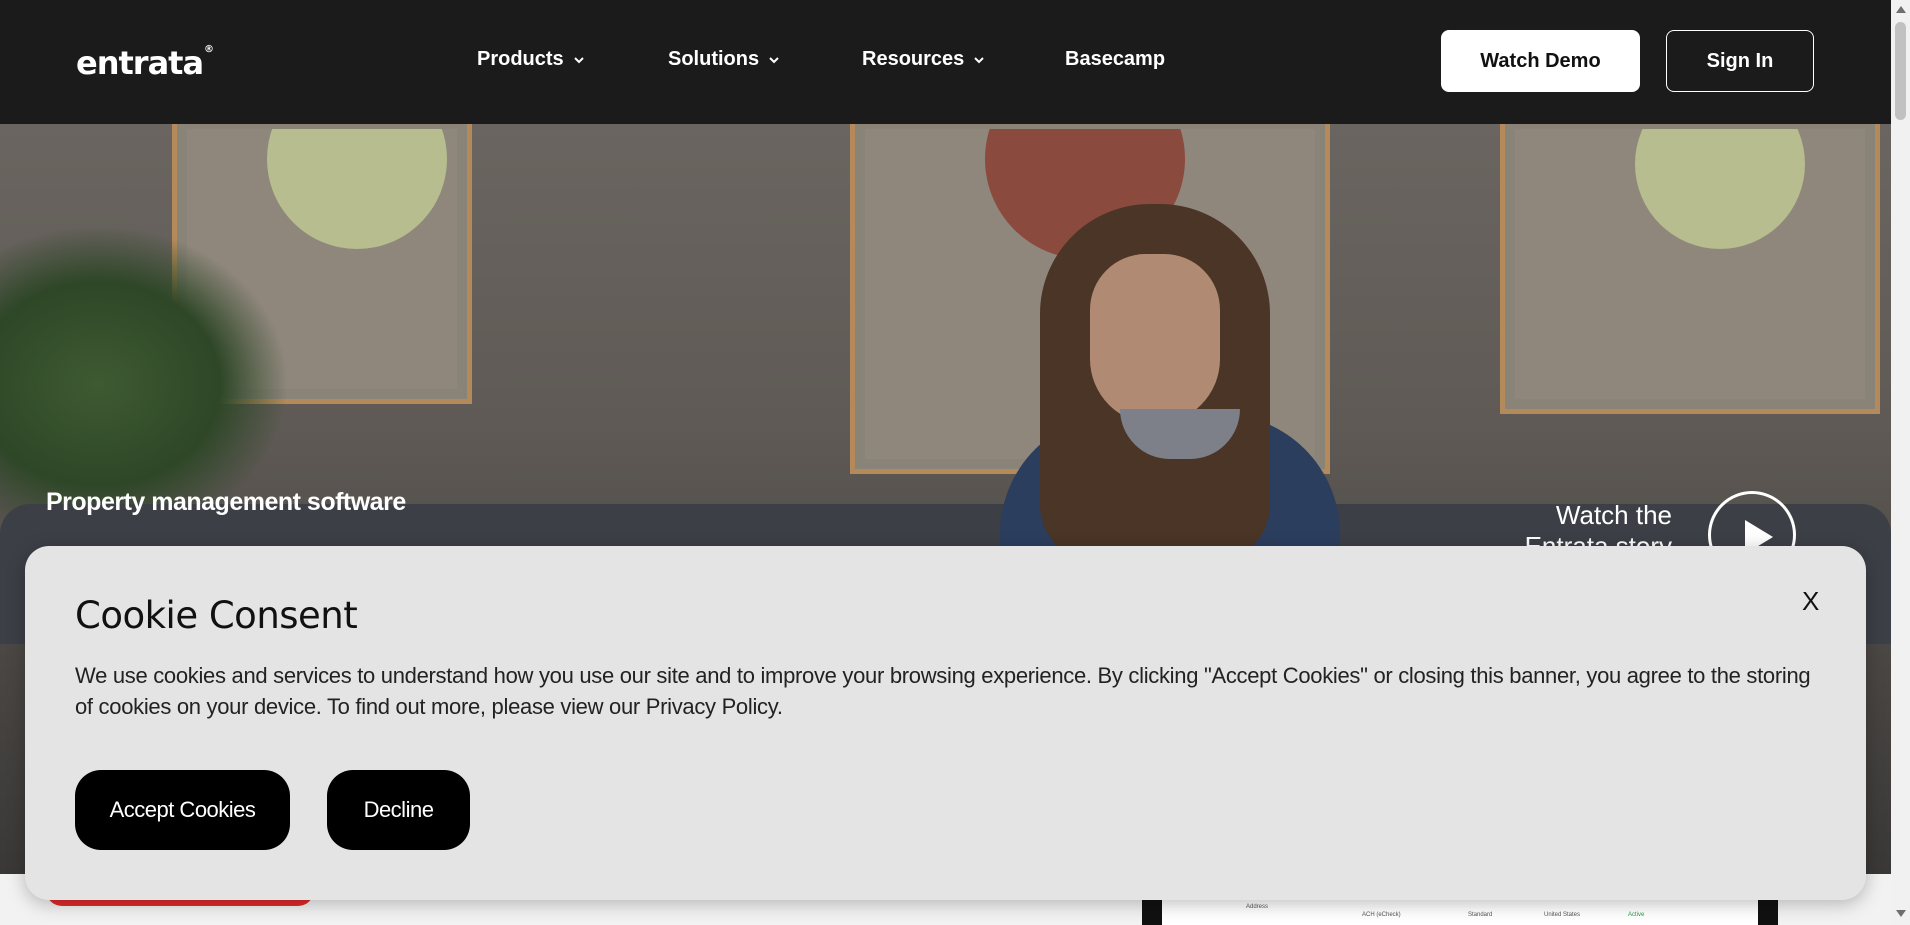  Describe the element at coordinates (1810, 601) in the screenshot. I see `close-icon: X` at that location.